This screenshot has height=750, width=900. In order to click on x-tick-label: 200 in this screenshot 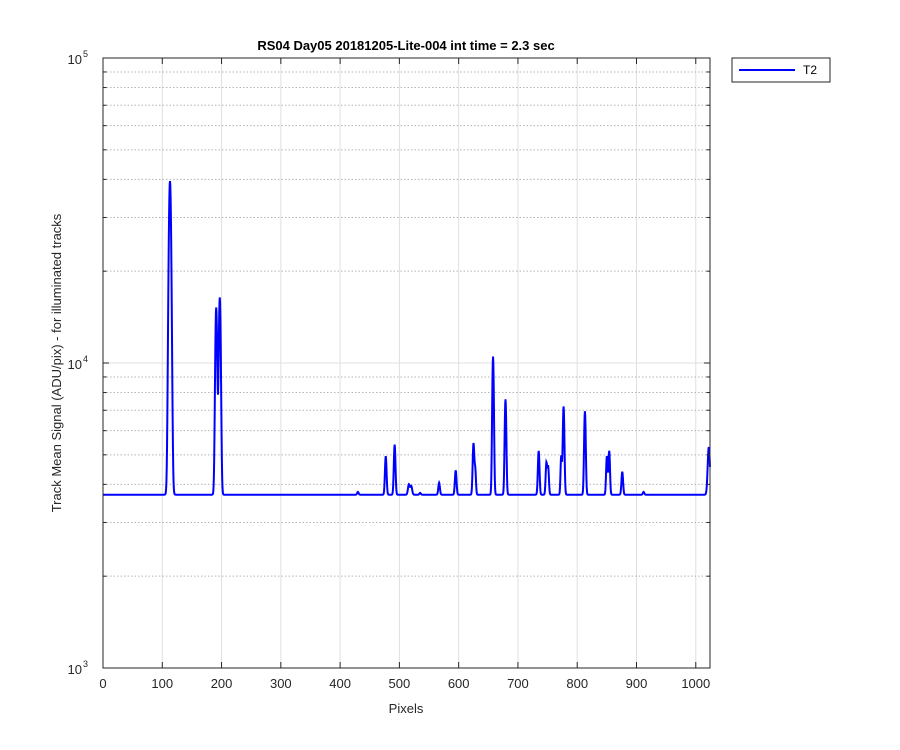, I will do `click(222, 683)`.